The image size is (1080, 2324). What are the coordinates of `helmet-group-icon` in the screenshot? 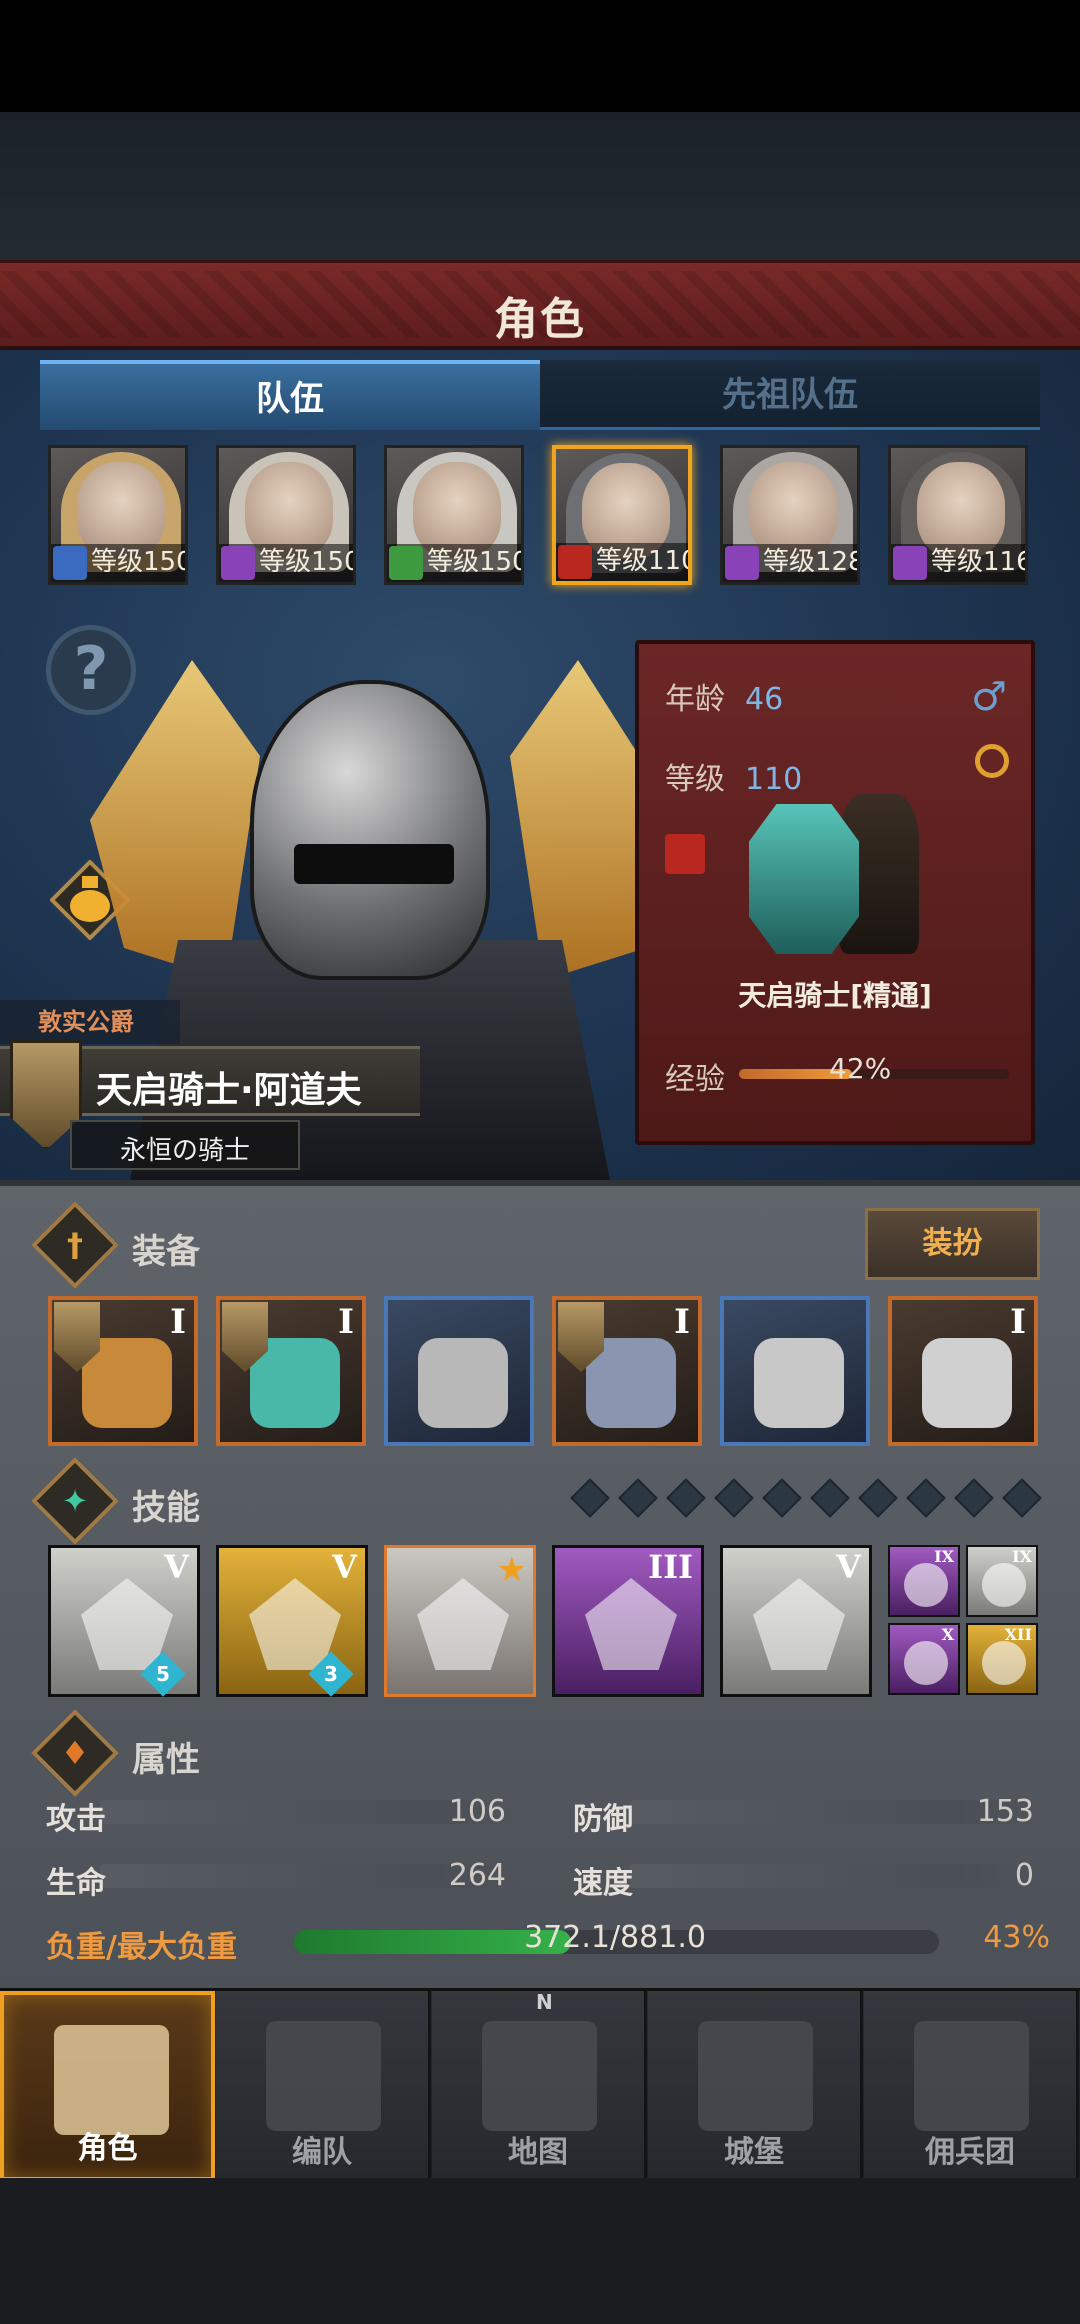 It's located at (323, 2076).